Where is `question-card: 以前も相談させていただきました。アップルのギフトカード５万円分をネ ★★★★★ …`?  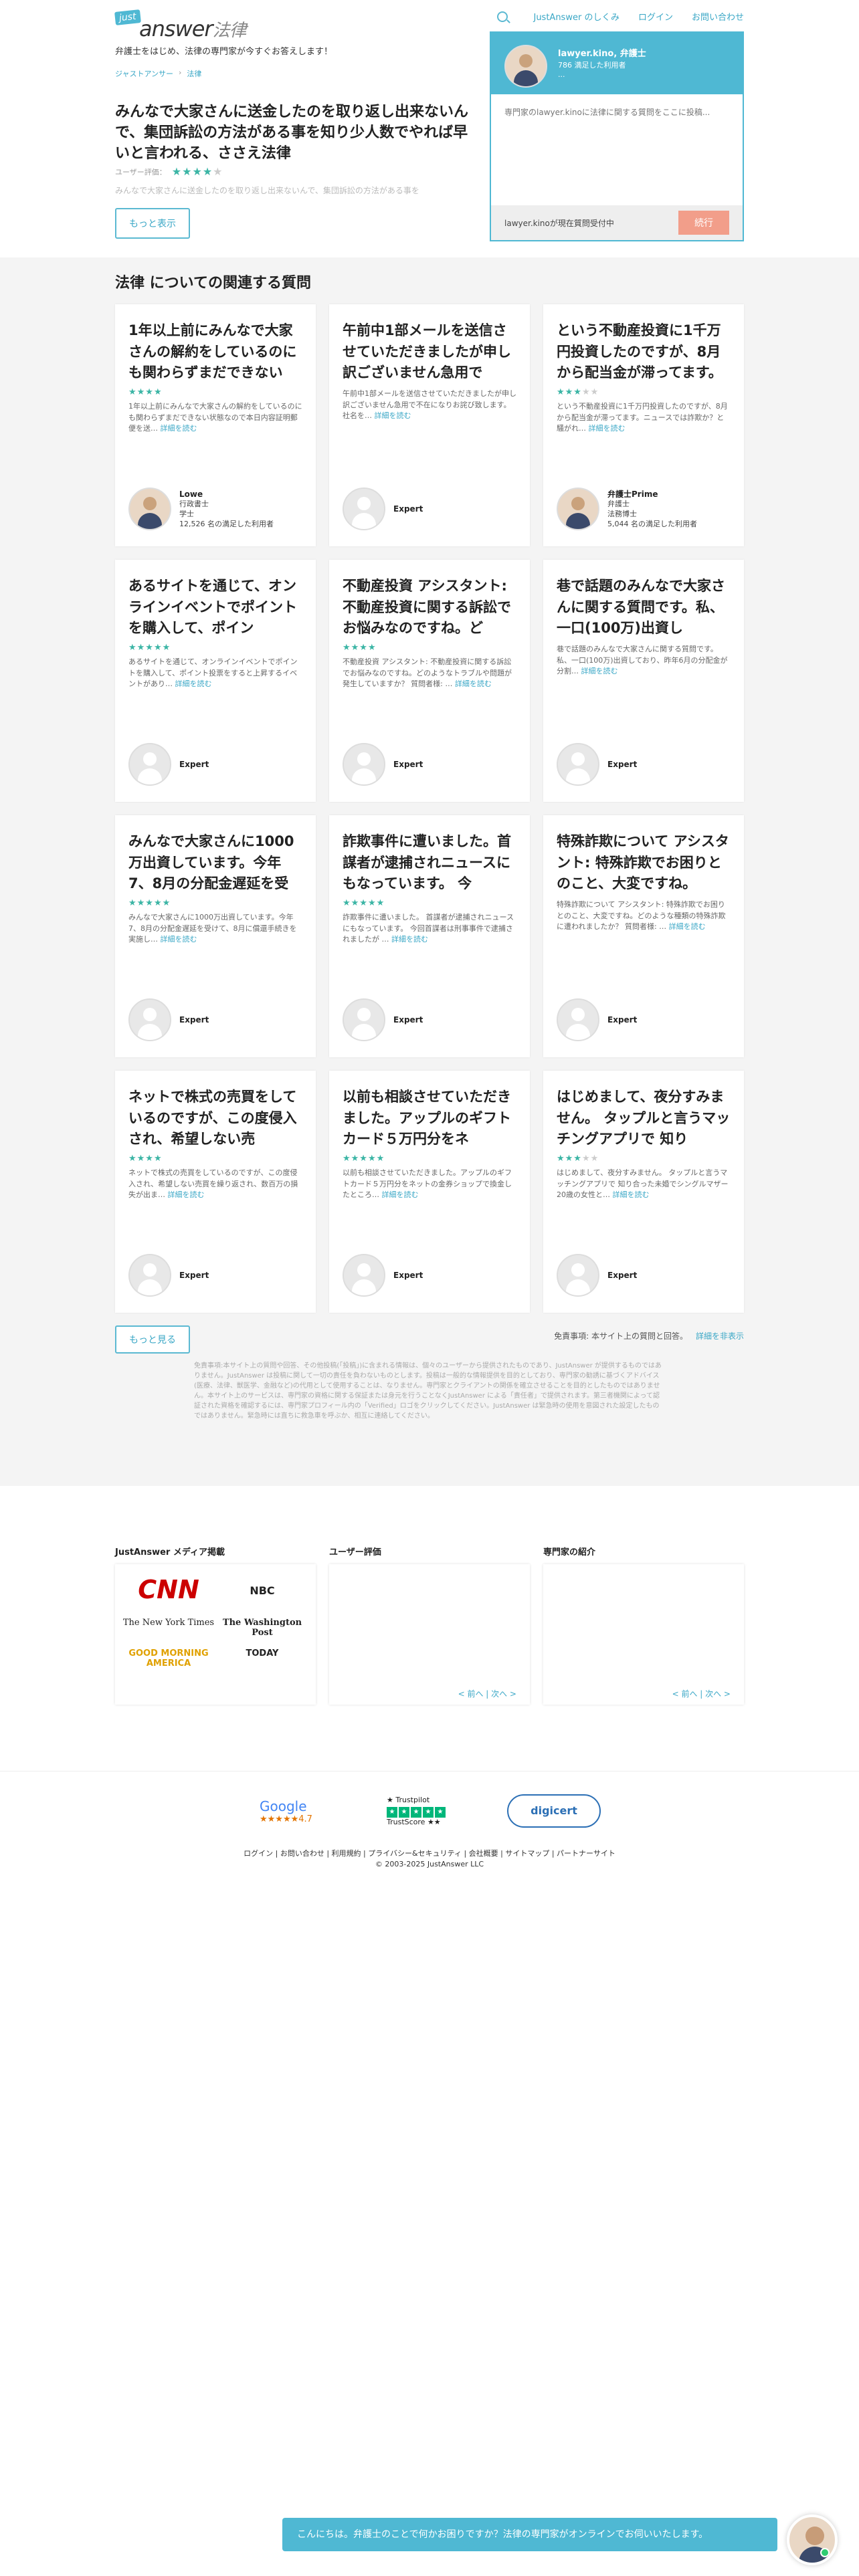 question-card: 以前も相談させていただきました。アップルのギフトカード５万円分をネ ★★★★★ … is located at coordinates (429, 1192).